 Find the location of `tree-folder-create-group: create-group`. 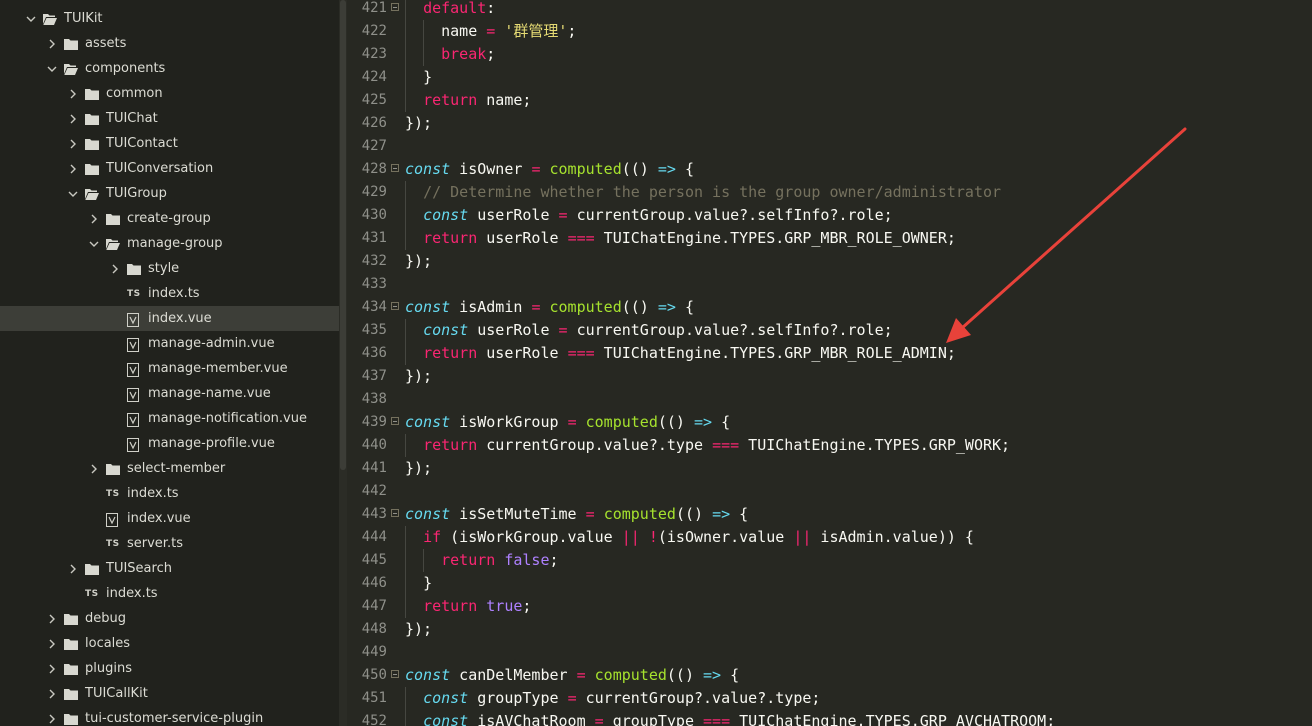

tree-folder-create-group: create-group is located at coordinates (169, 218).